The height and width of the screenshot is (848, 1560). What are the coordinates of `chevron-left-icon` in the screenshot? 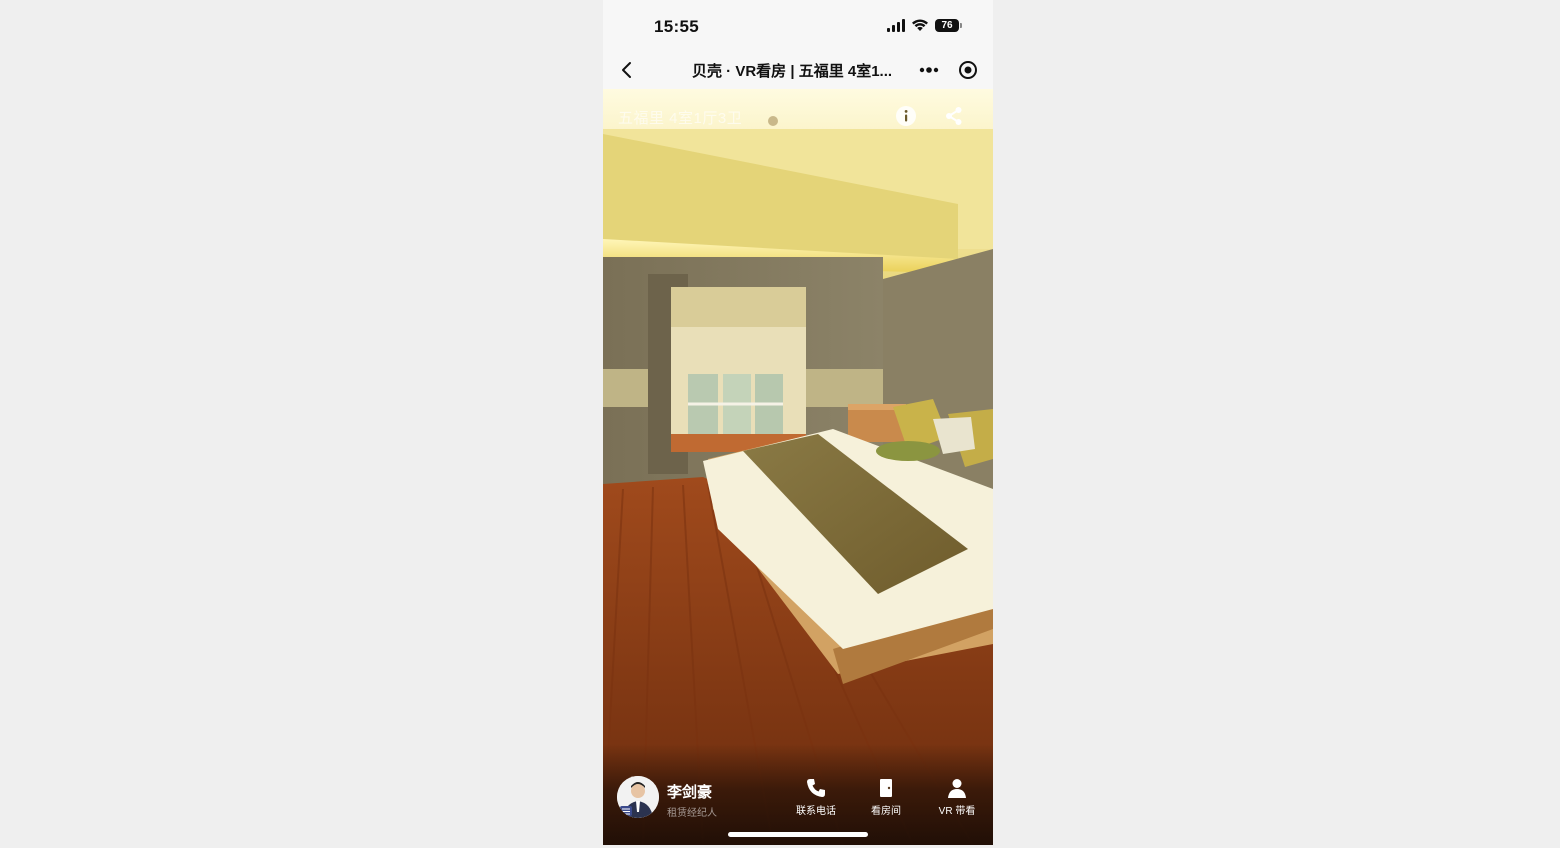 It's located at (627, 70).